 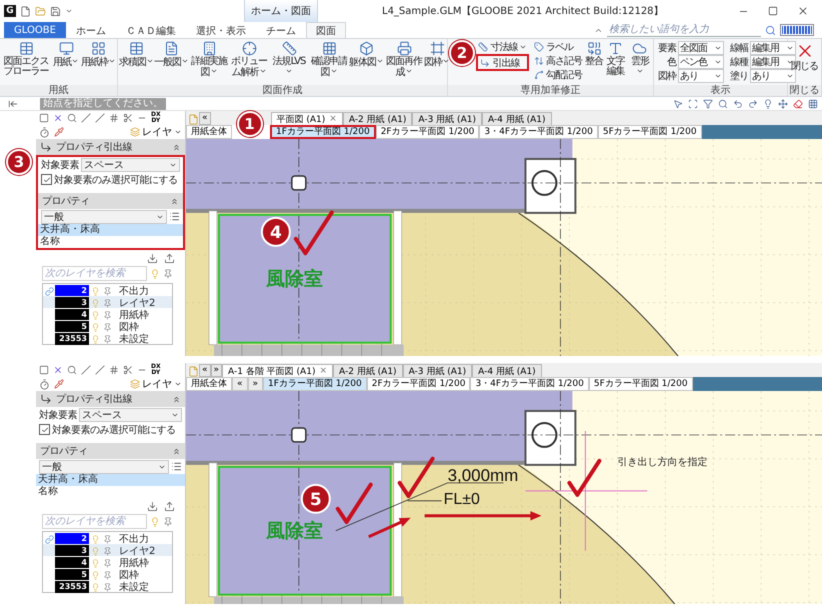 I want to click on lightbulb-icon, so click(x=768, y=103).